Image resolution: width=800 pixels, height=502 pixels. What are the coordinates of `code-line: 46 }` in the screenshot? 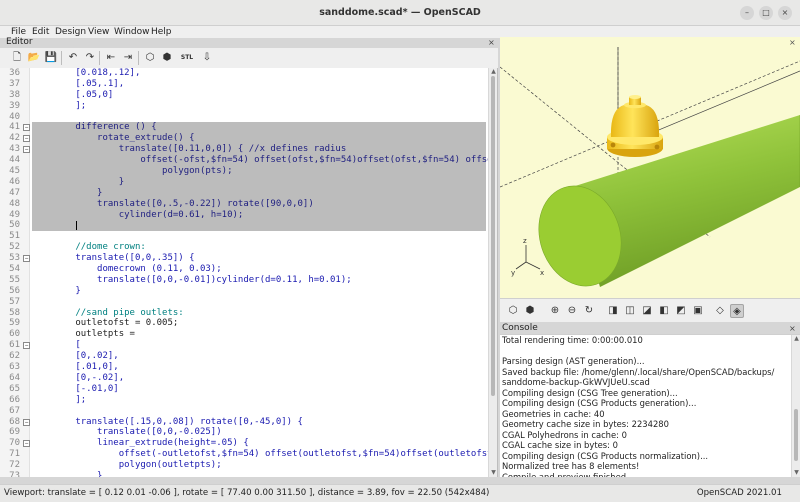 It's located at (244, 182).